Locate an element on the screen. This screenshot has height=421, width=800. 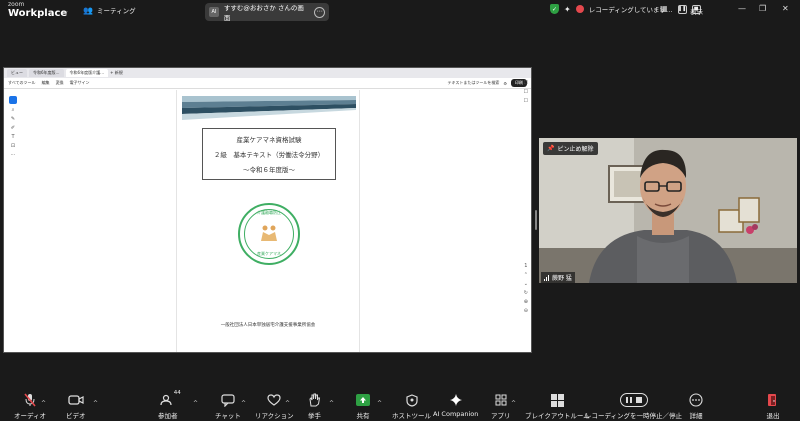
page-number-icon: 1 is located at coordinates (525, 266).